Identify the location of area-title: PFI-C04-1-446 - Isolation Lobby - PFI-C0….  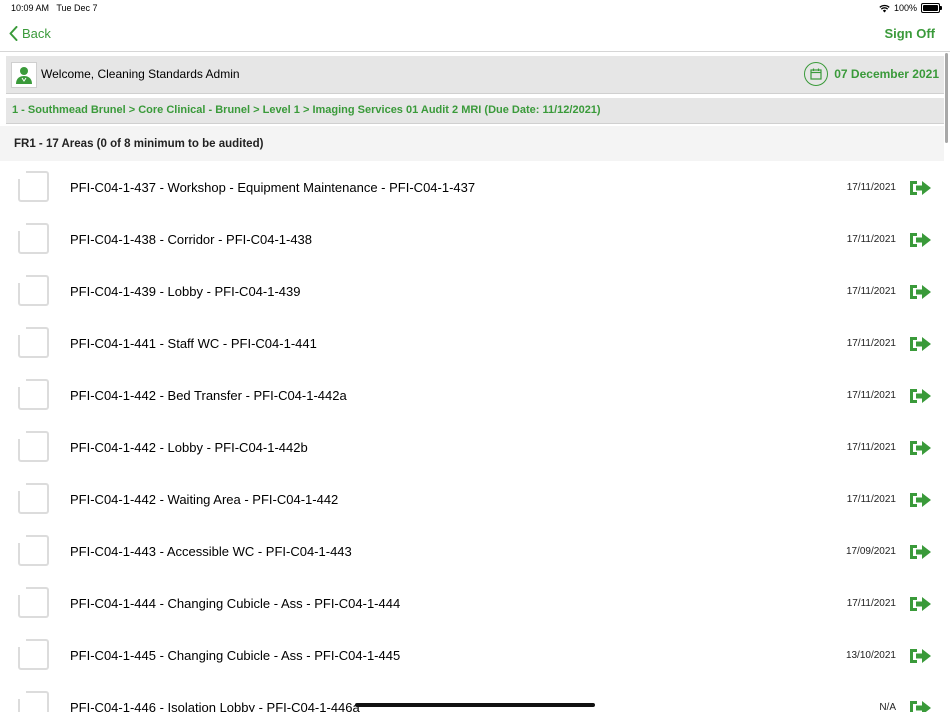
(215, 706).